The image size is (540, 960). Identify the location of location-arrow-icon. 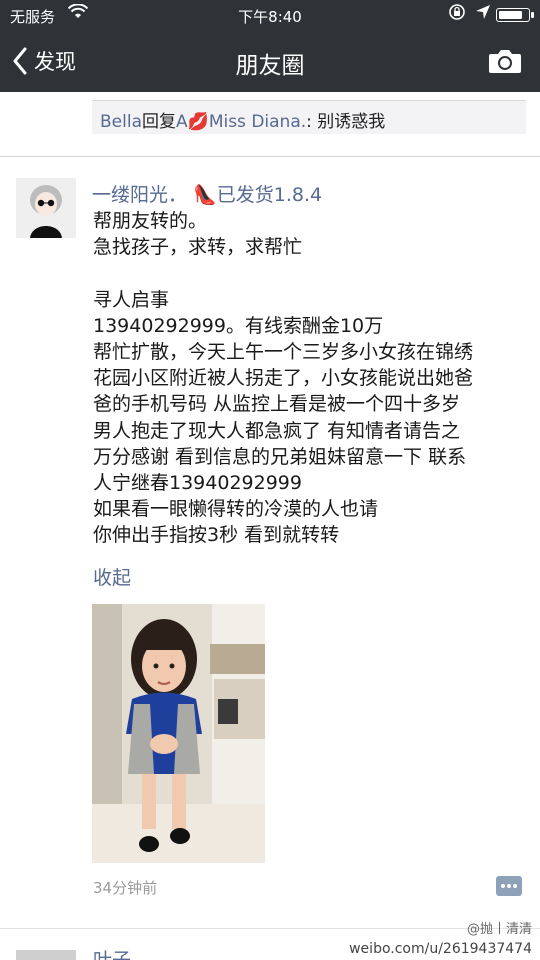
(483, 14).